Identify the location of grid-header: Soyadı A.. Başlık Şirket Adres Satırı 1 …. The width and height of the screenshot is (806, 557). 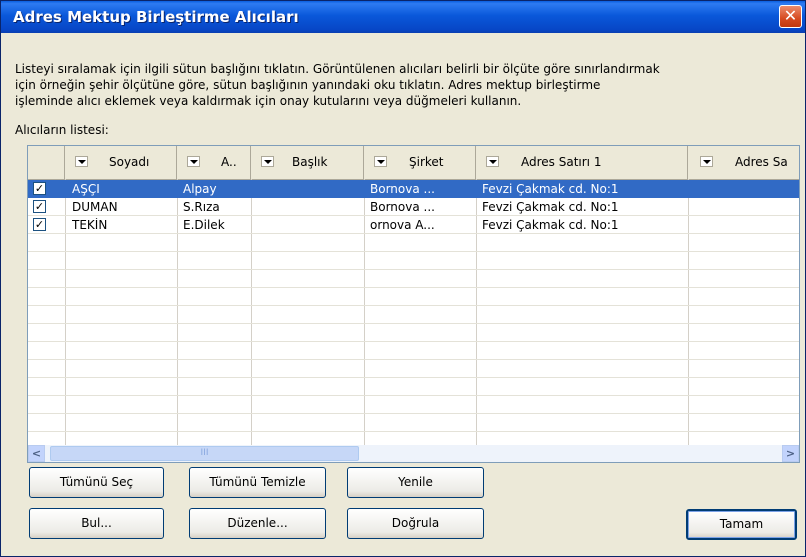
(413, 163).